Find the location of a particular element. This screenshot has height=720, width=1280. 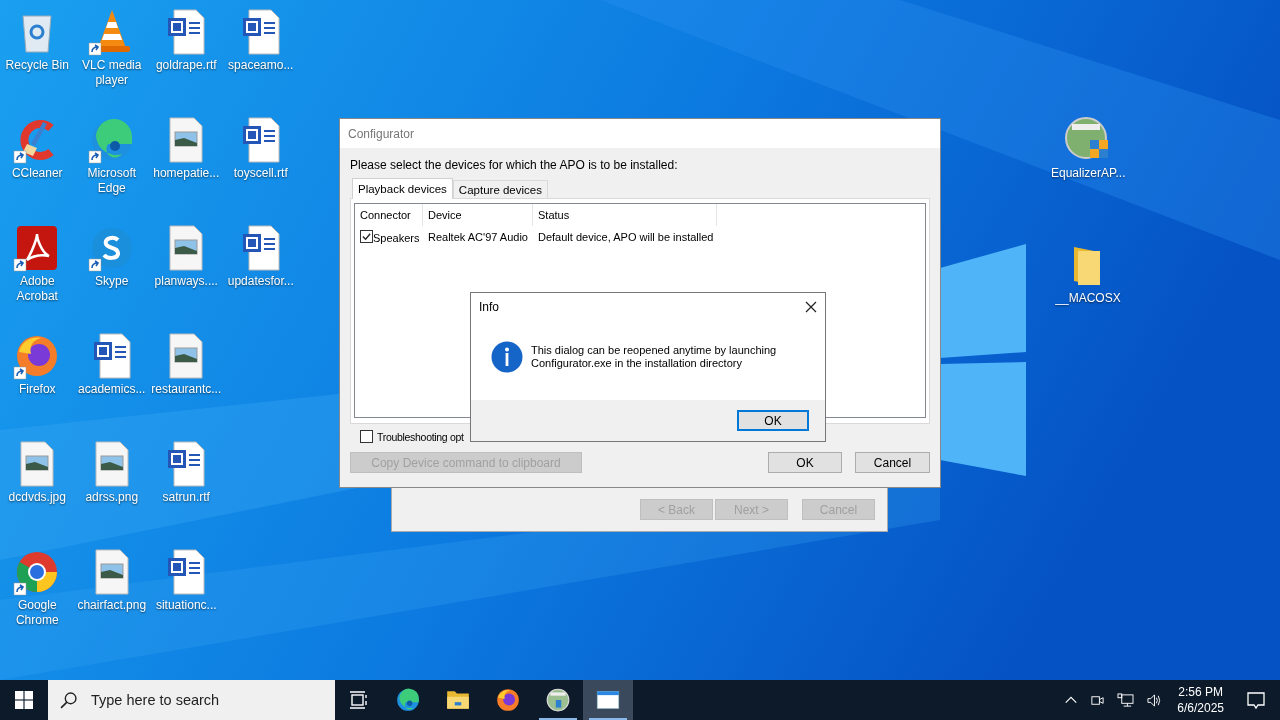

desktop-icon-label: goldrape.rtf is located at coordinates (186, 65).